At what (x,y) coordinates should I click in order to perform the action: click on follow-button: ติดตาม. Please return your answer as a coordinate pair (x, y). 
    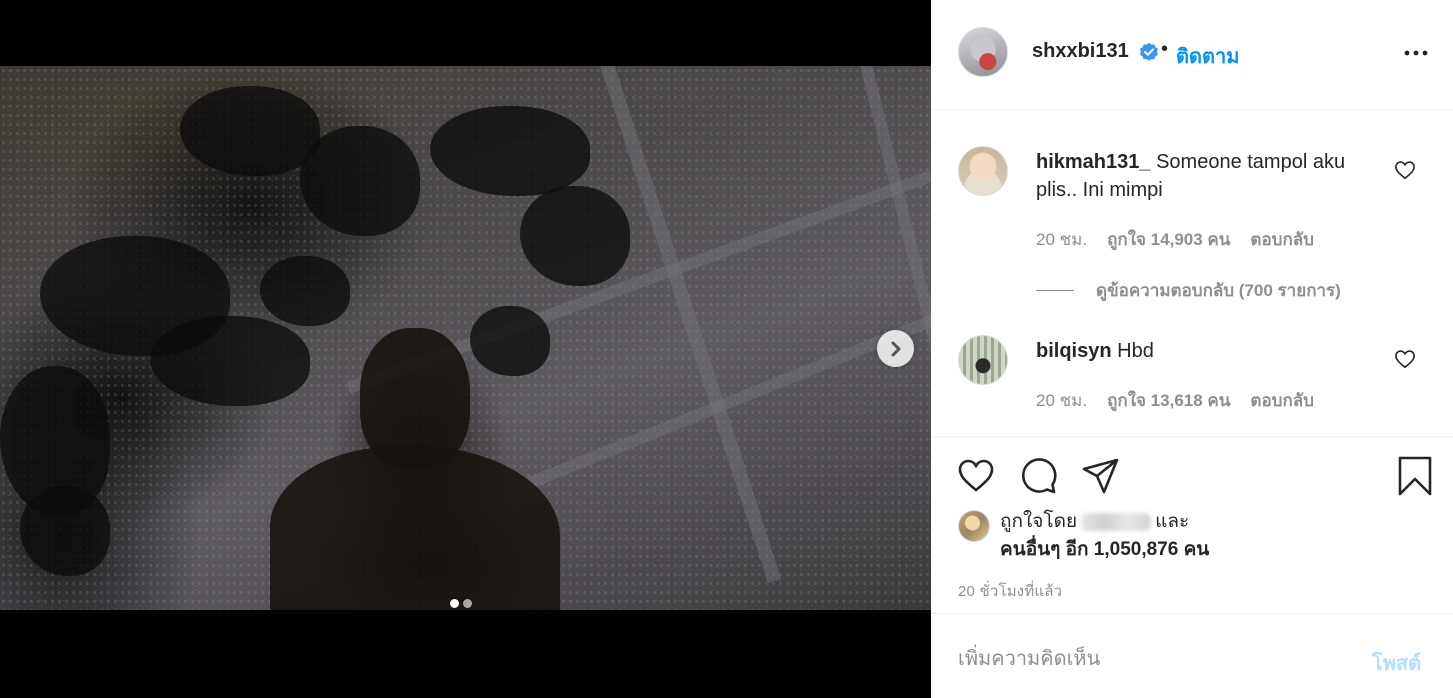
    Looking at the image, I should click on (1207, 56).